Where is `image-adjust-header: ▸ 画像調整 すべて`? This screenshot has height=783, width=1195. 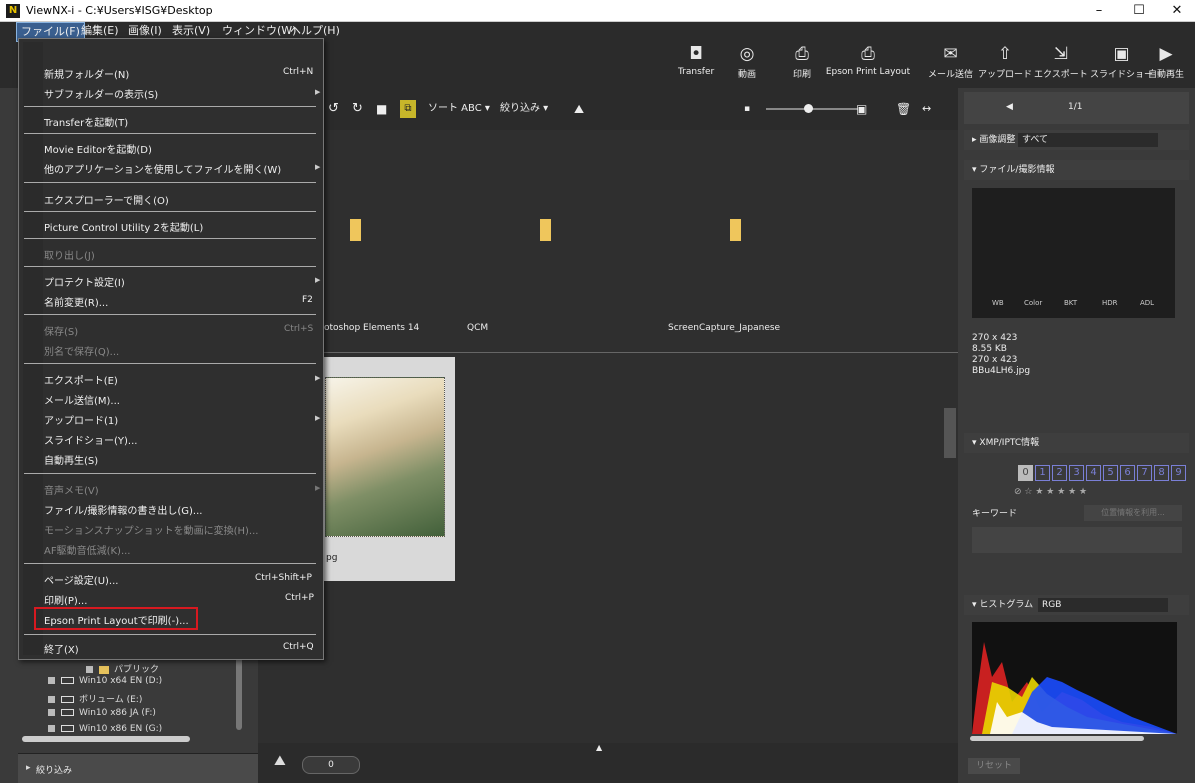 image-adjust-header: ▸ 画像調整 すべて is located at coordinates (1076, 140).